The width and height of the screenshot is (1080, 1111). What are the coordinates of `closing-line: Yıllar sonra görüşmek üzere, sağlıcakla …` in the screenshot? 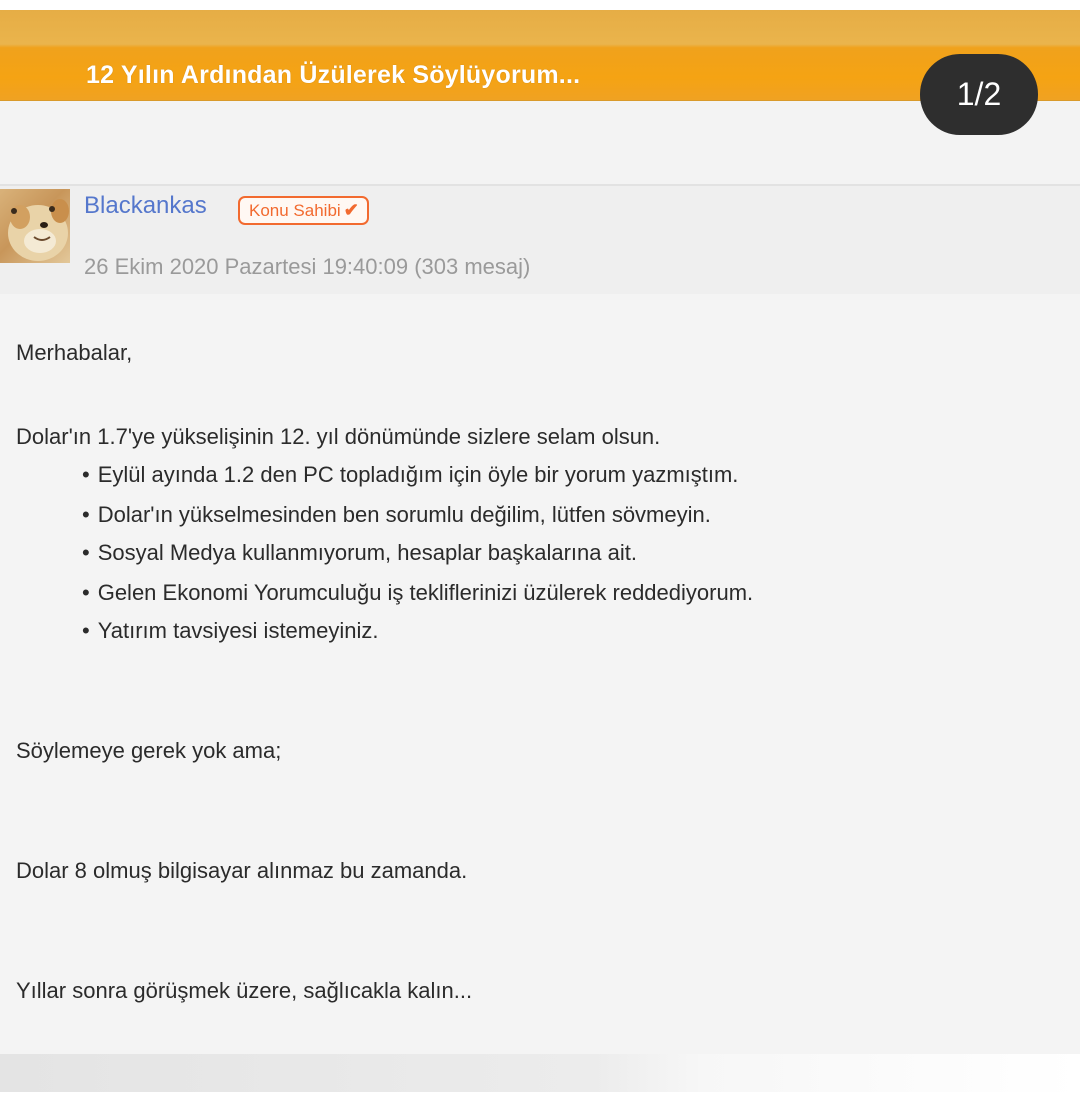 It's located at (244, 990).